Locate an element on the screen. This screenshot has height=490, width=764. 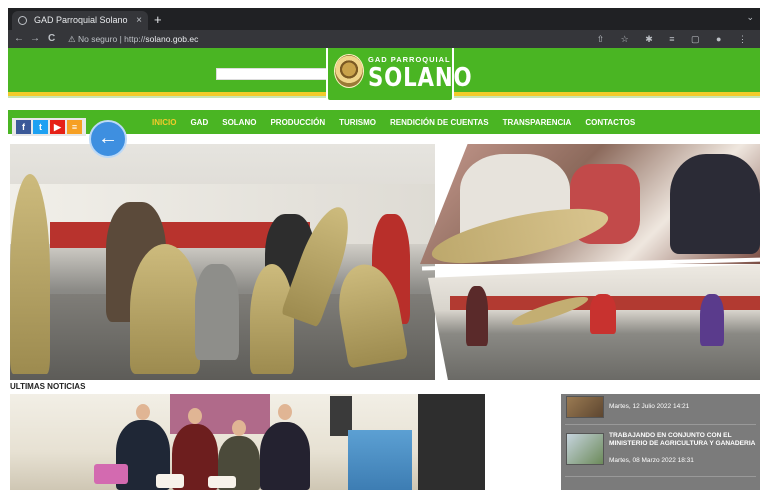
nav-item-transparencia: TRANSPARENCIA is located at coordinates (537, 122).